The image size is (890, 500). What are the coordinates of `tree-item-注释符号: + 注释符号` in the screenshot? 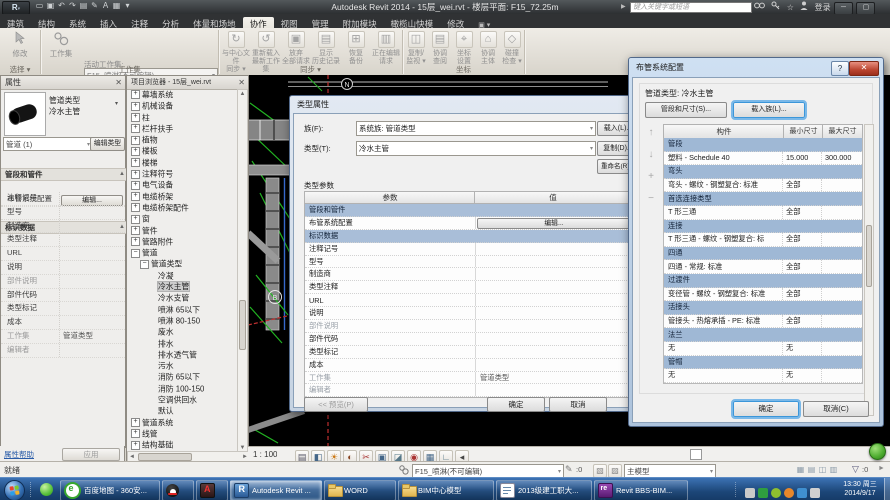 It's located at (182, 173).